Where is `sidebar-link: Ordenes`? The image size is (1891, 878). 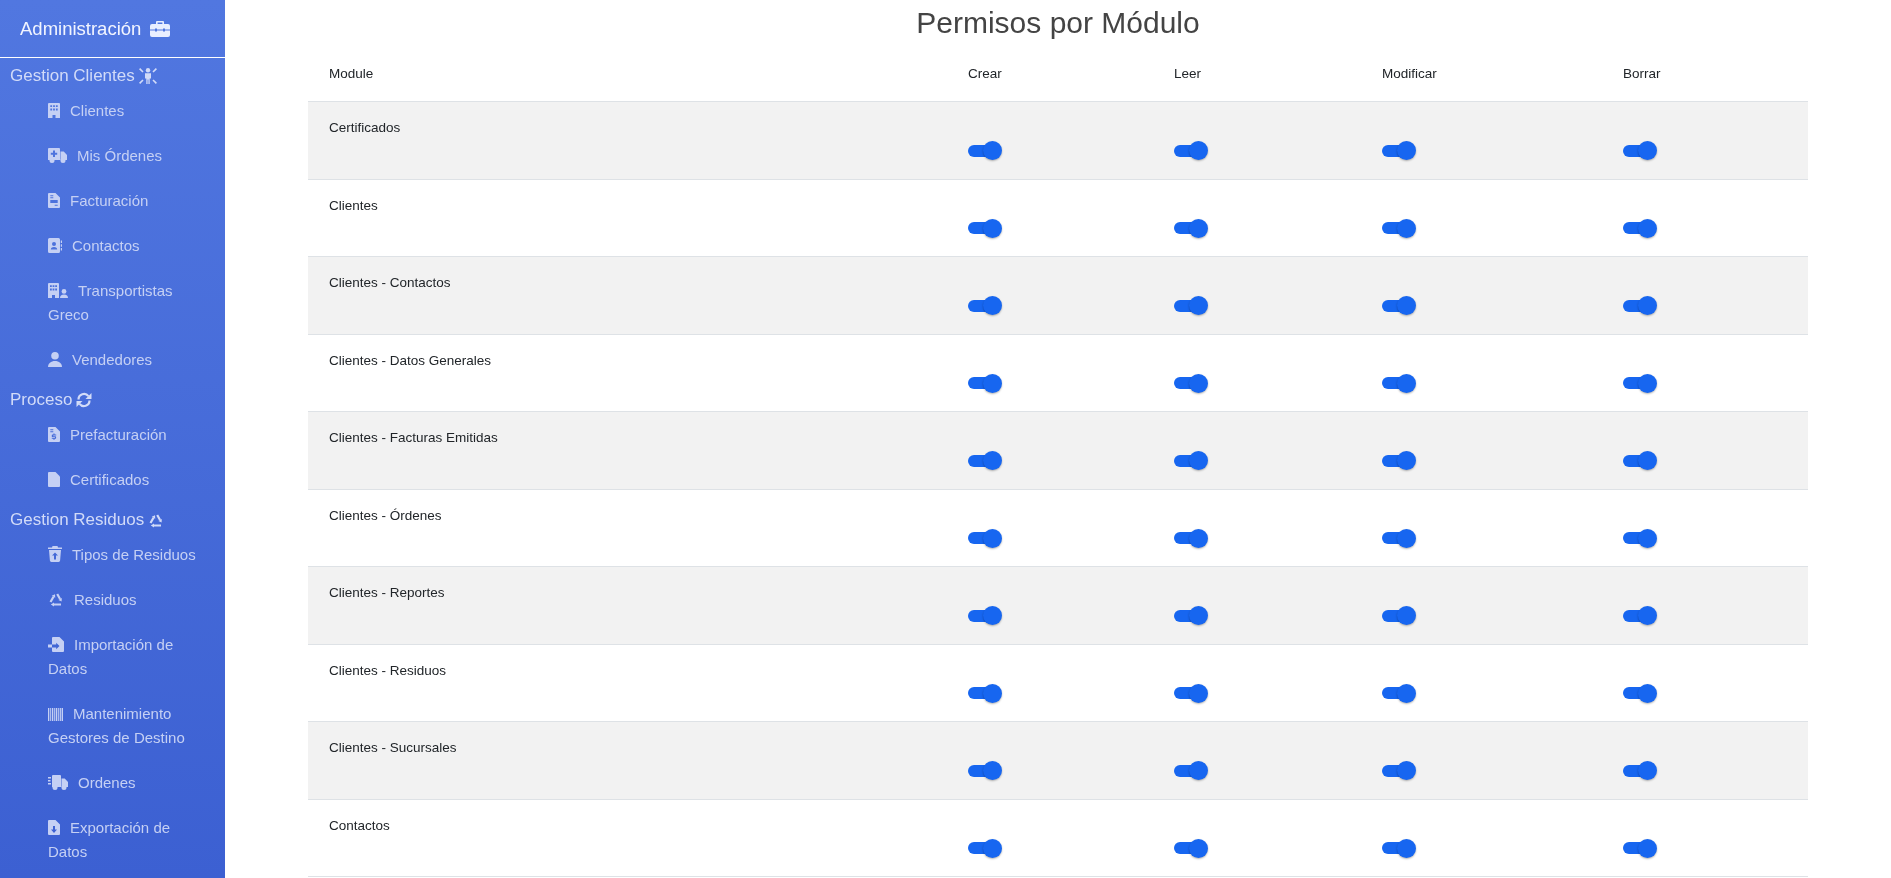 sidebar-link: Ordenes is located at coordinates (112, 782).